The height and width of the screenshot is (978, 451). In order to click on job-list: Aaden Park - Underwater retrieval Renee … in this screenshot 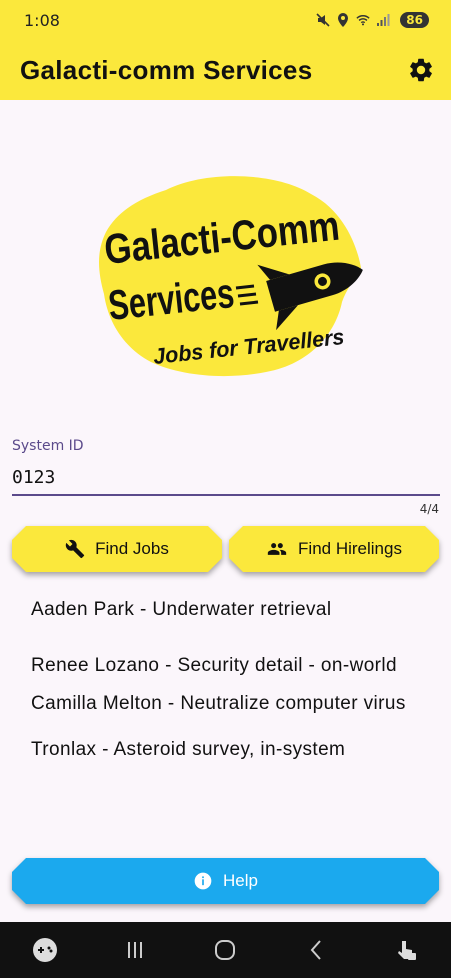, I will do `click(221, 680)`.